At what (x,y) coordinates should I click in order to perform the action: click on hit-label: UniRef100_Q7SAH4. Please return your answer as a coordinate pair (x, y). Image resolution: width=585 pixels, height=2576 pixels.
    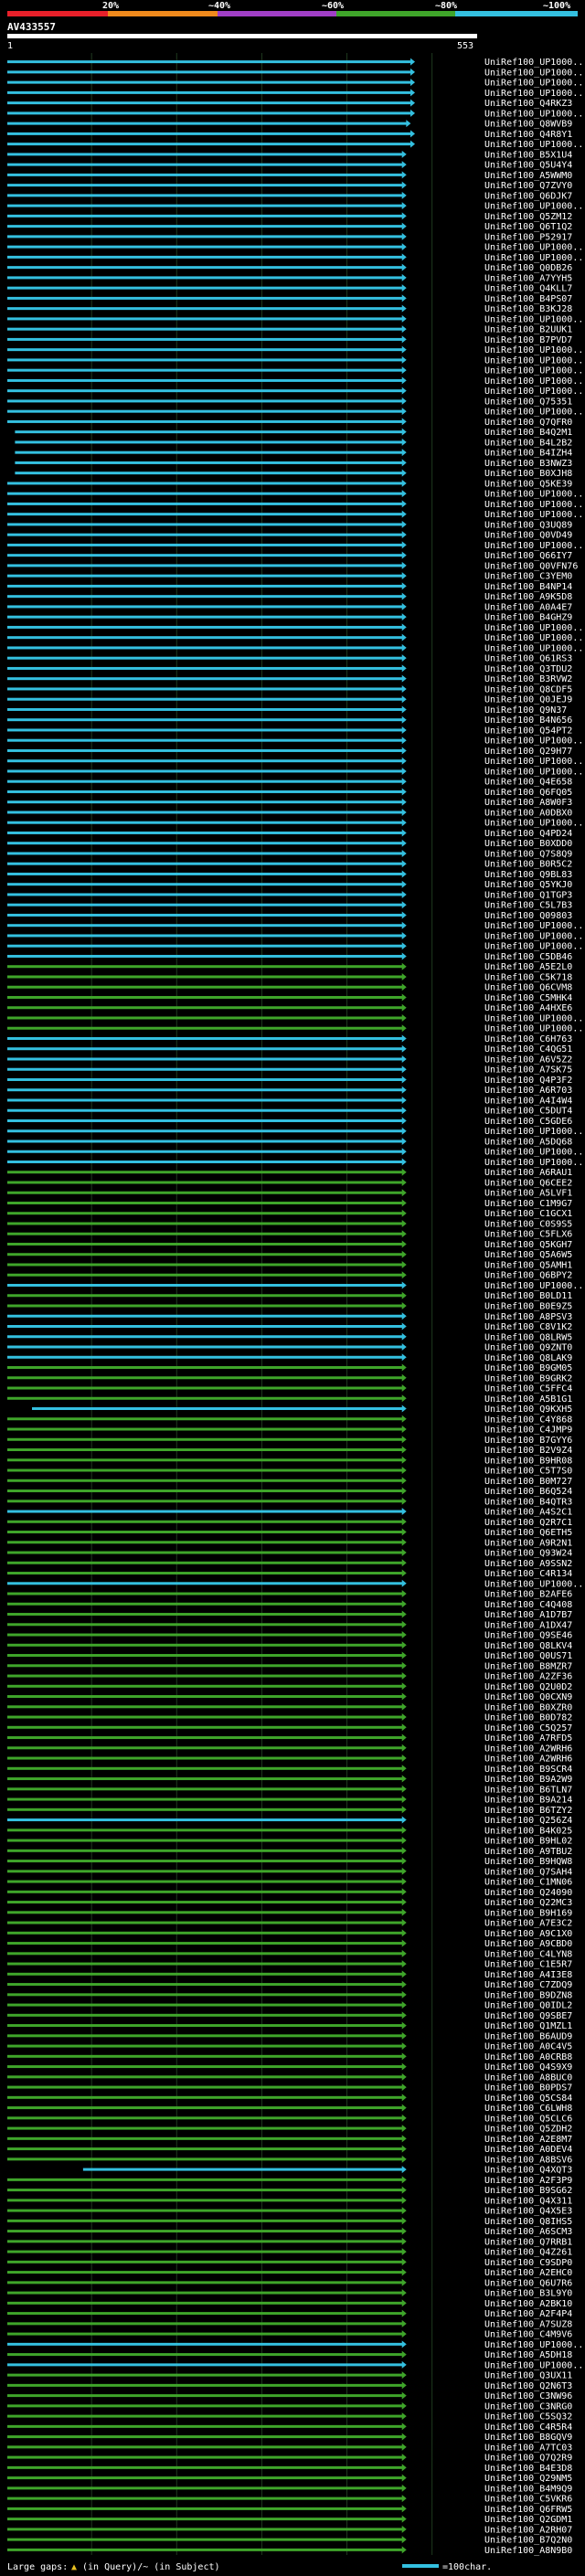
    Looking at the image, I should click on (528, 1872).